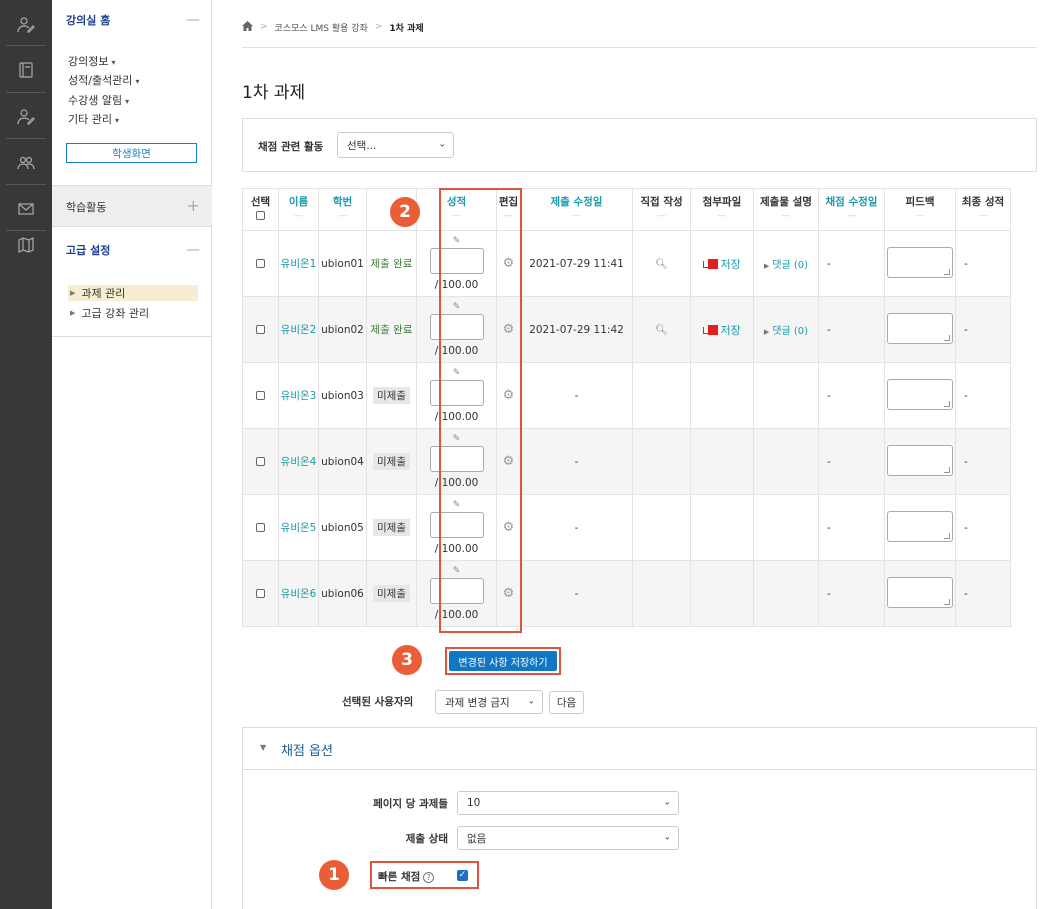 This screenshot has width=1063, height=909. What do you see at coordinates (626, 527) in the screenshot?
I see `table-row: 유비온5 ubion05 미제출 ✎/ 100.00 ⚙ - - -` at bounding box center [626, 527].